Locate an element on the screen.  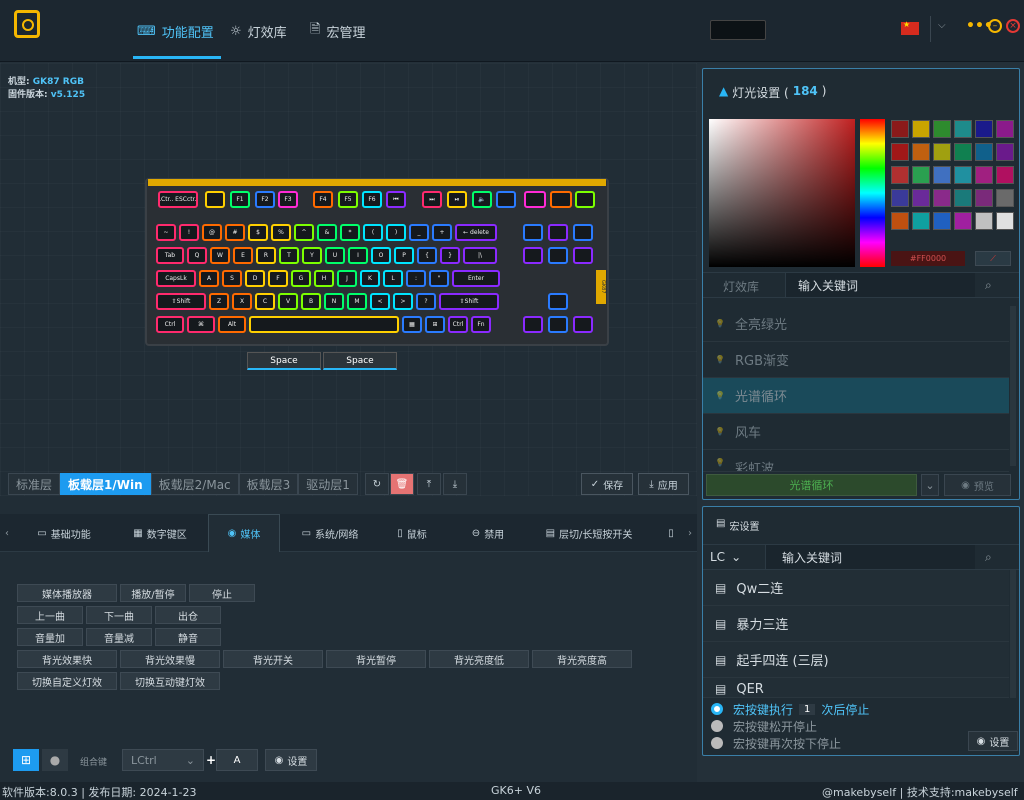
key-r5-5: ⊞ is located at coordinates (435, 324).